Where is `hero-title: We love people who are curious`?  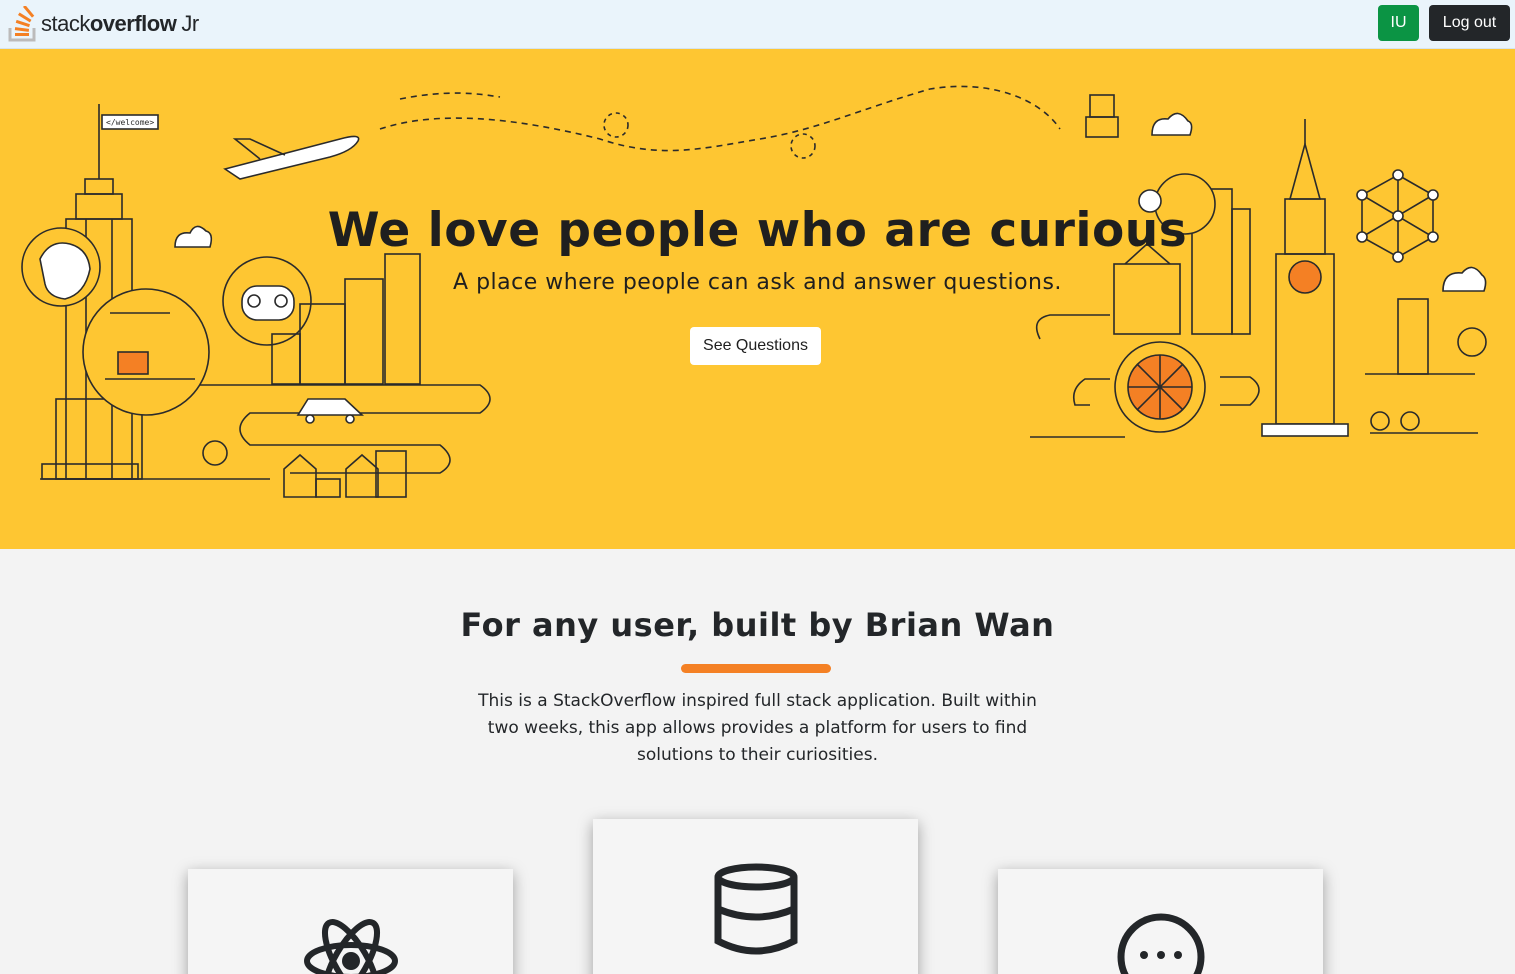 hero-title: We love people who are curious is located at coordinates (757, 230).